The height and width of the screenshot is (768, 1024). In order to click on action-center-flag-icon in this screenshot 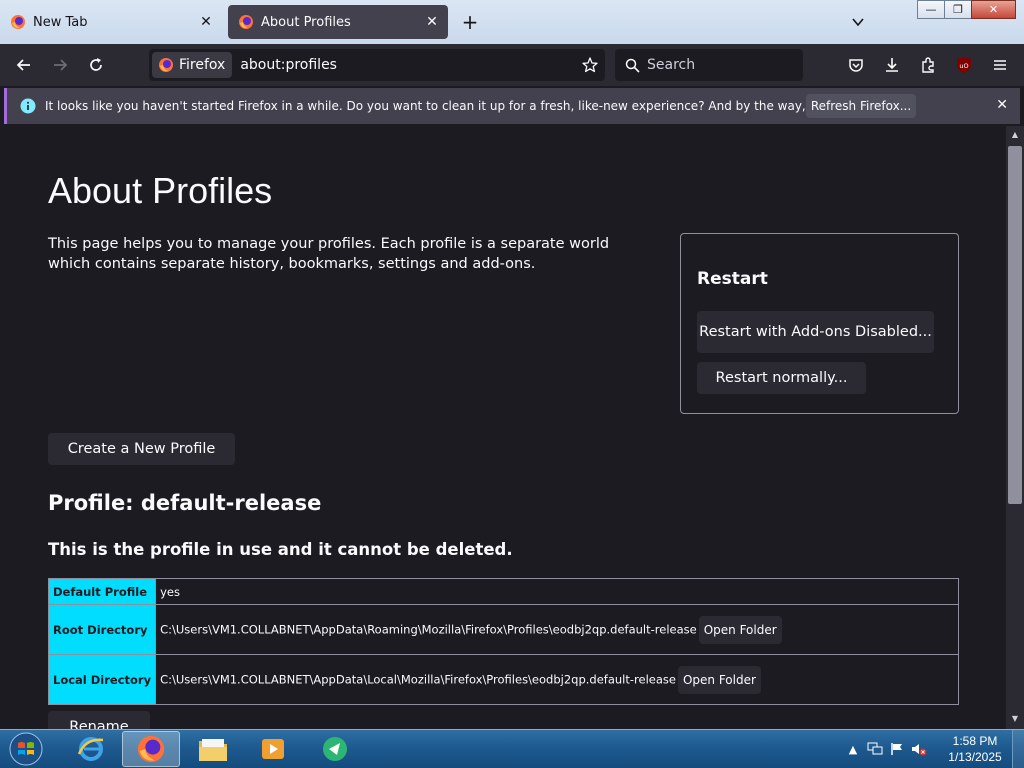, I will do `click(897, 749)`.